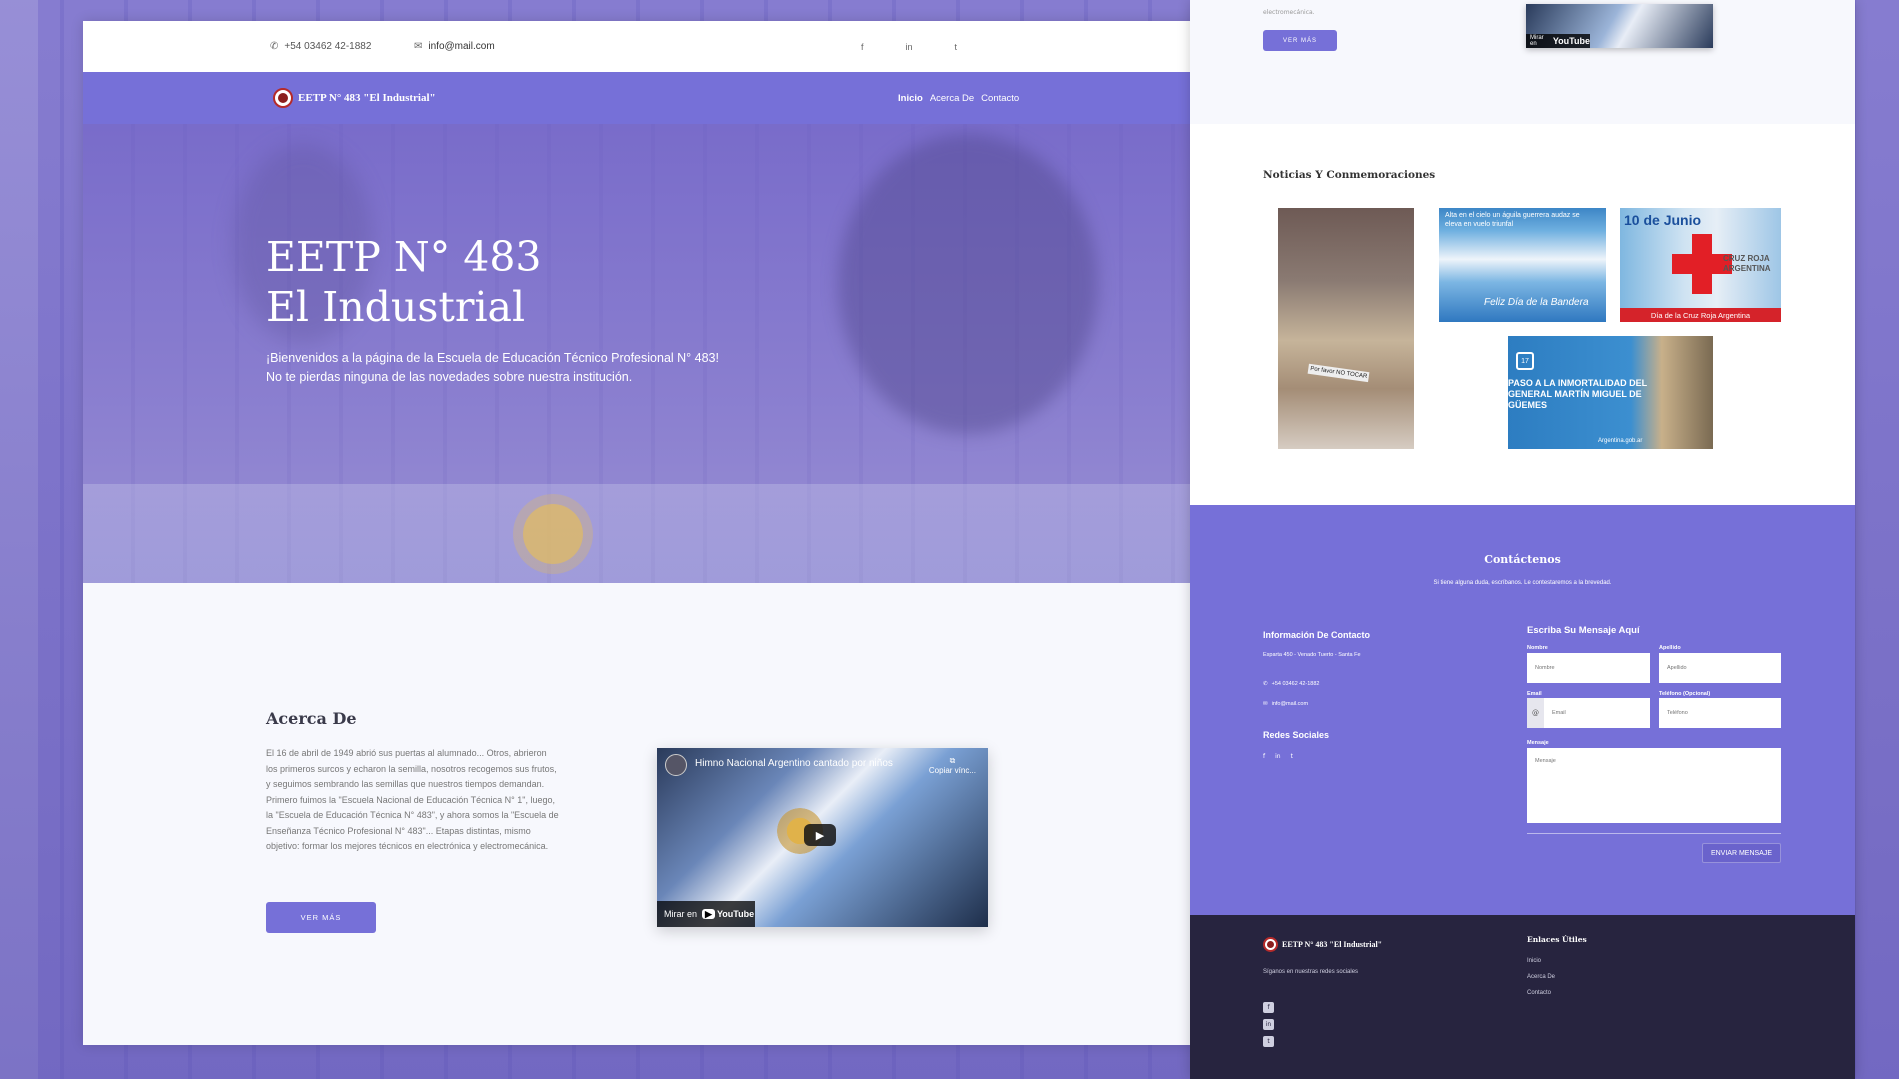  What do you see at coordinates (1670, 648) in the screenshot?
I see `lastname-label: Apellido` at bounding box center [1670, 648].